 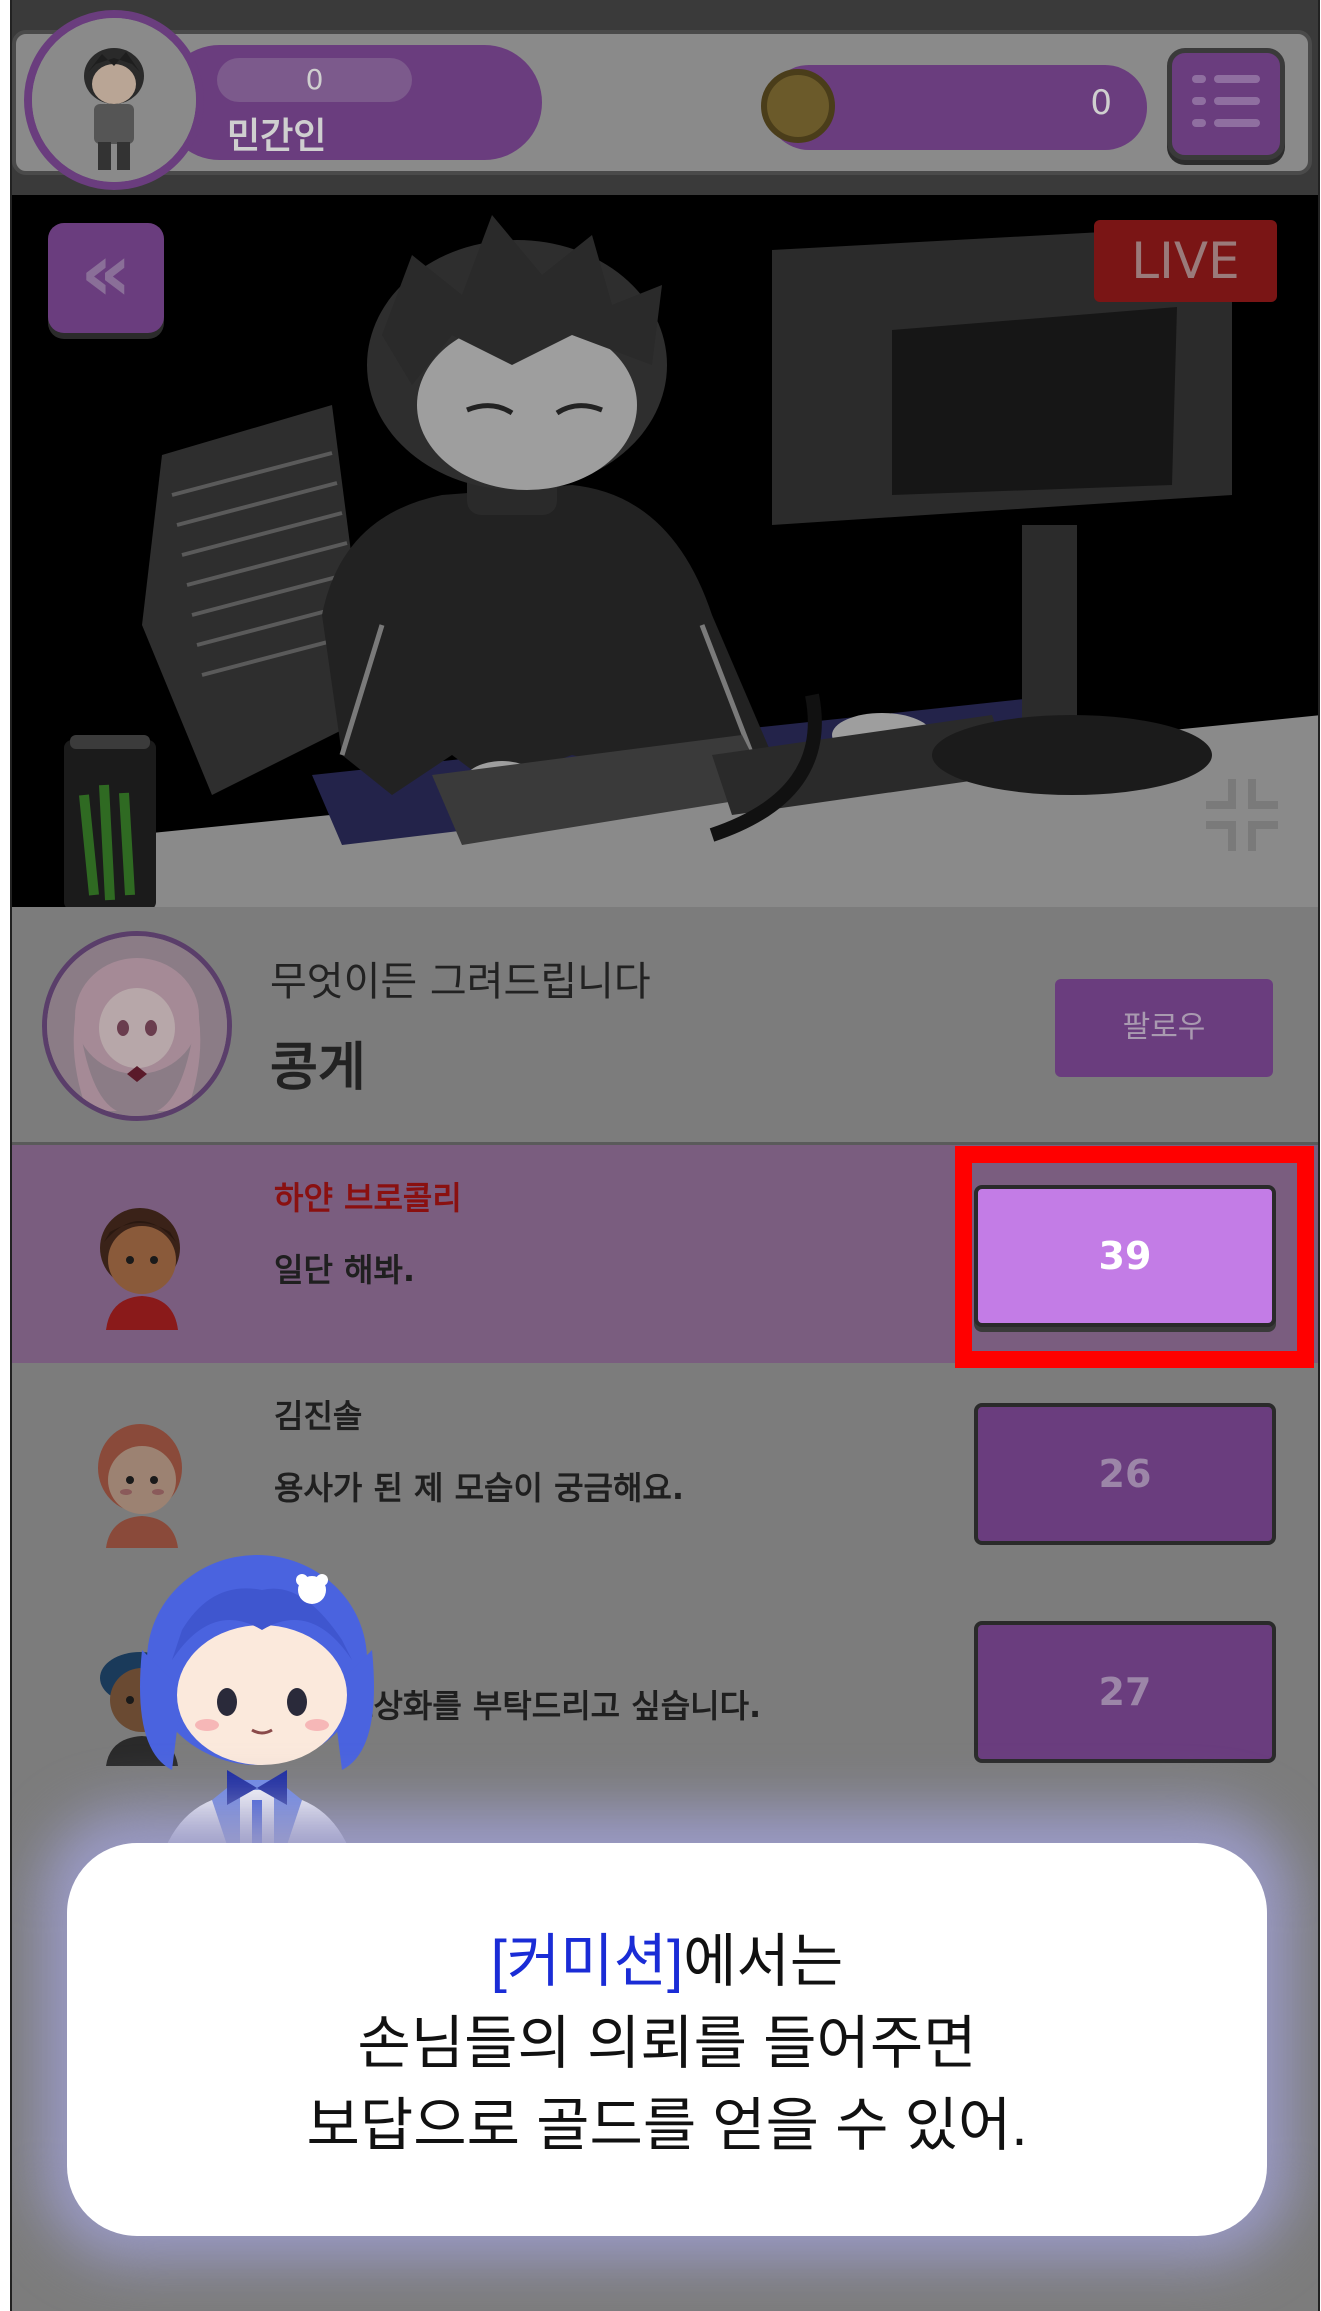 What do you see at coordinates (140, 1269) in the screenshot?
I see `customer-avatar` at bounding box center [140, 1269].